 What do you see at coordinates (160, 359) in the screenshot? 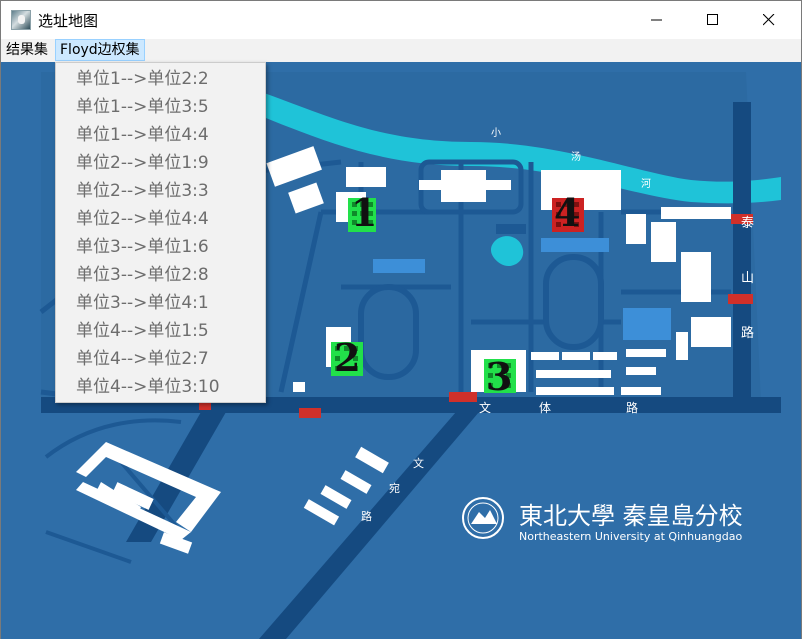
I see `dropdown-item: 单位4-->单位2:7` at bounding box center [160, 359].